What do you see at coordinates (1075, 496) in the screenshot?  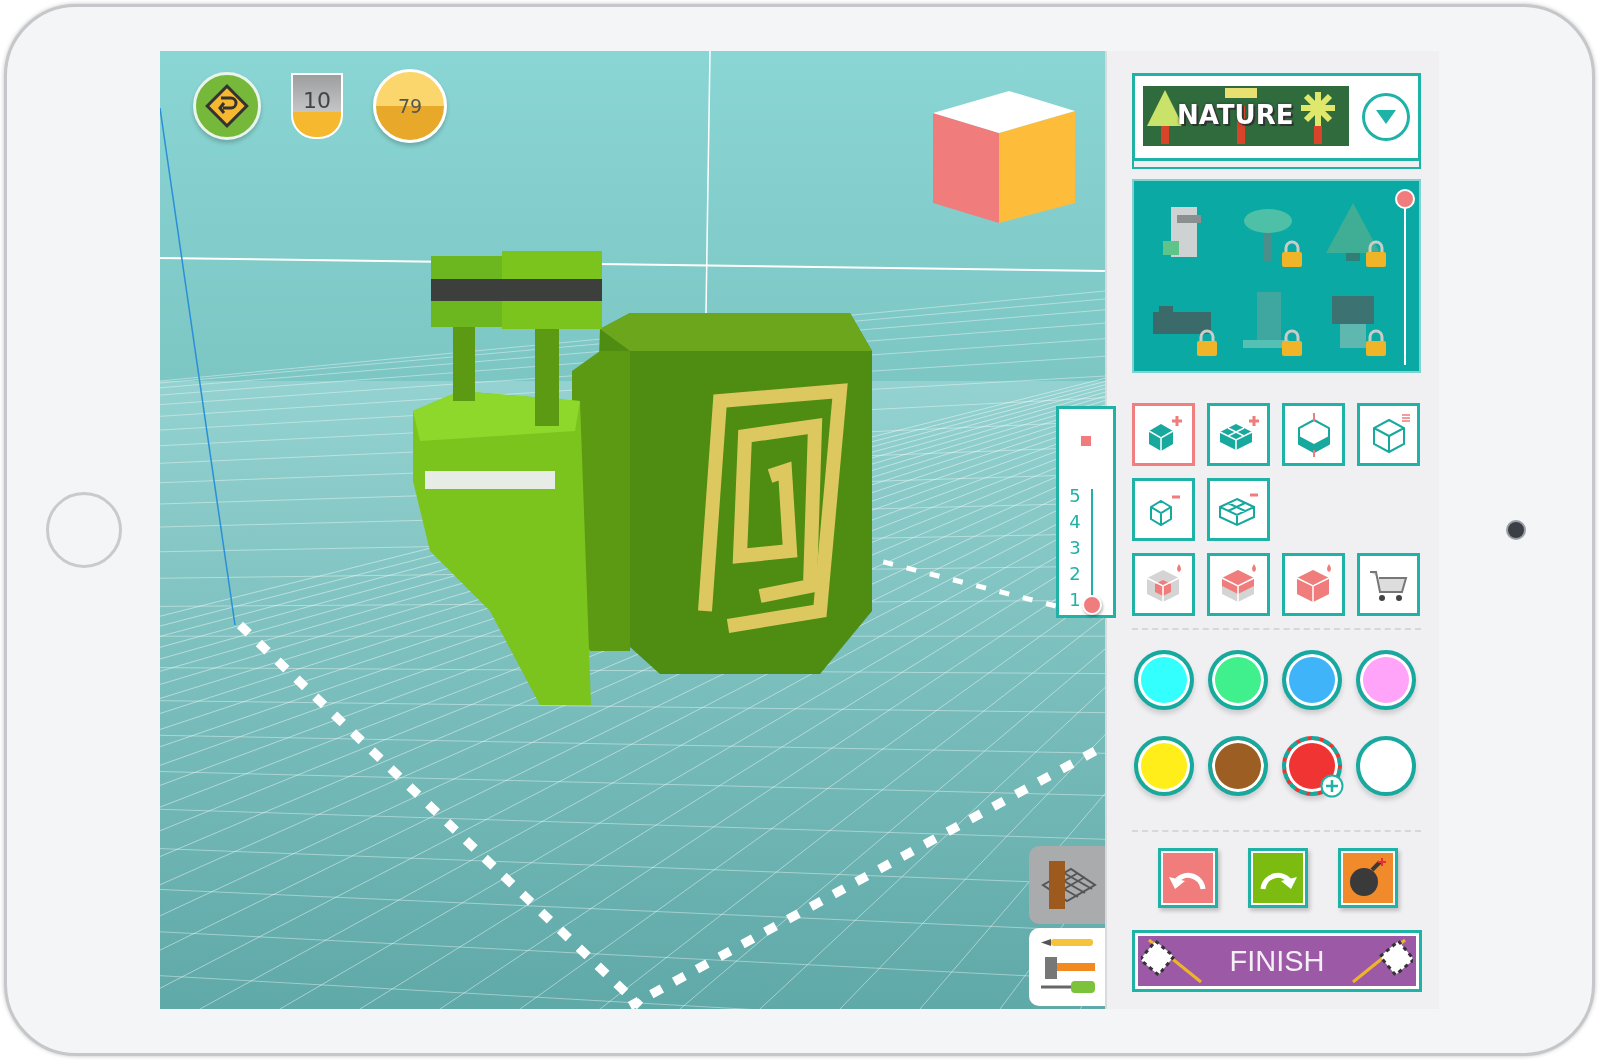 I see `layer-number: 5` at bounding box center [1075, 496].